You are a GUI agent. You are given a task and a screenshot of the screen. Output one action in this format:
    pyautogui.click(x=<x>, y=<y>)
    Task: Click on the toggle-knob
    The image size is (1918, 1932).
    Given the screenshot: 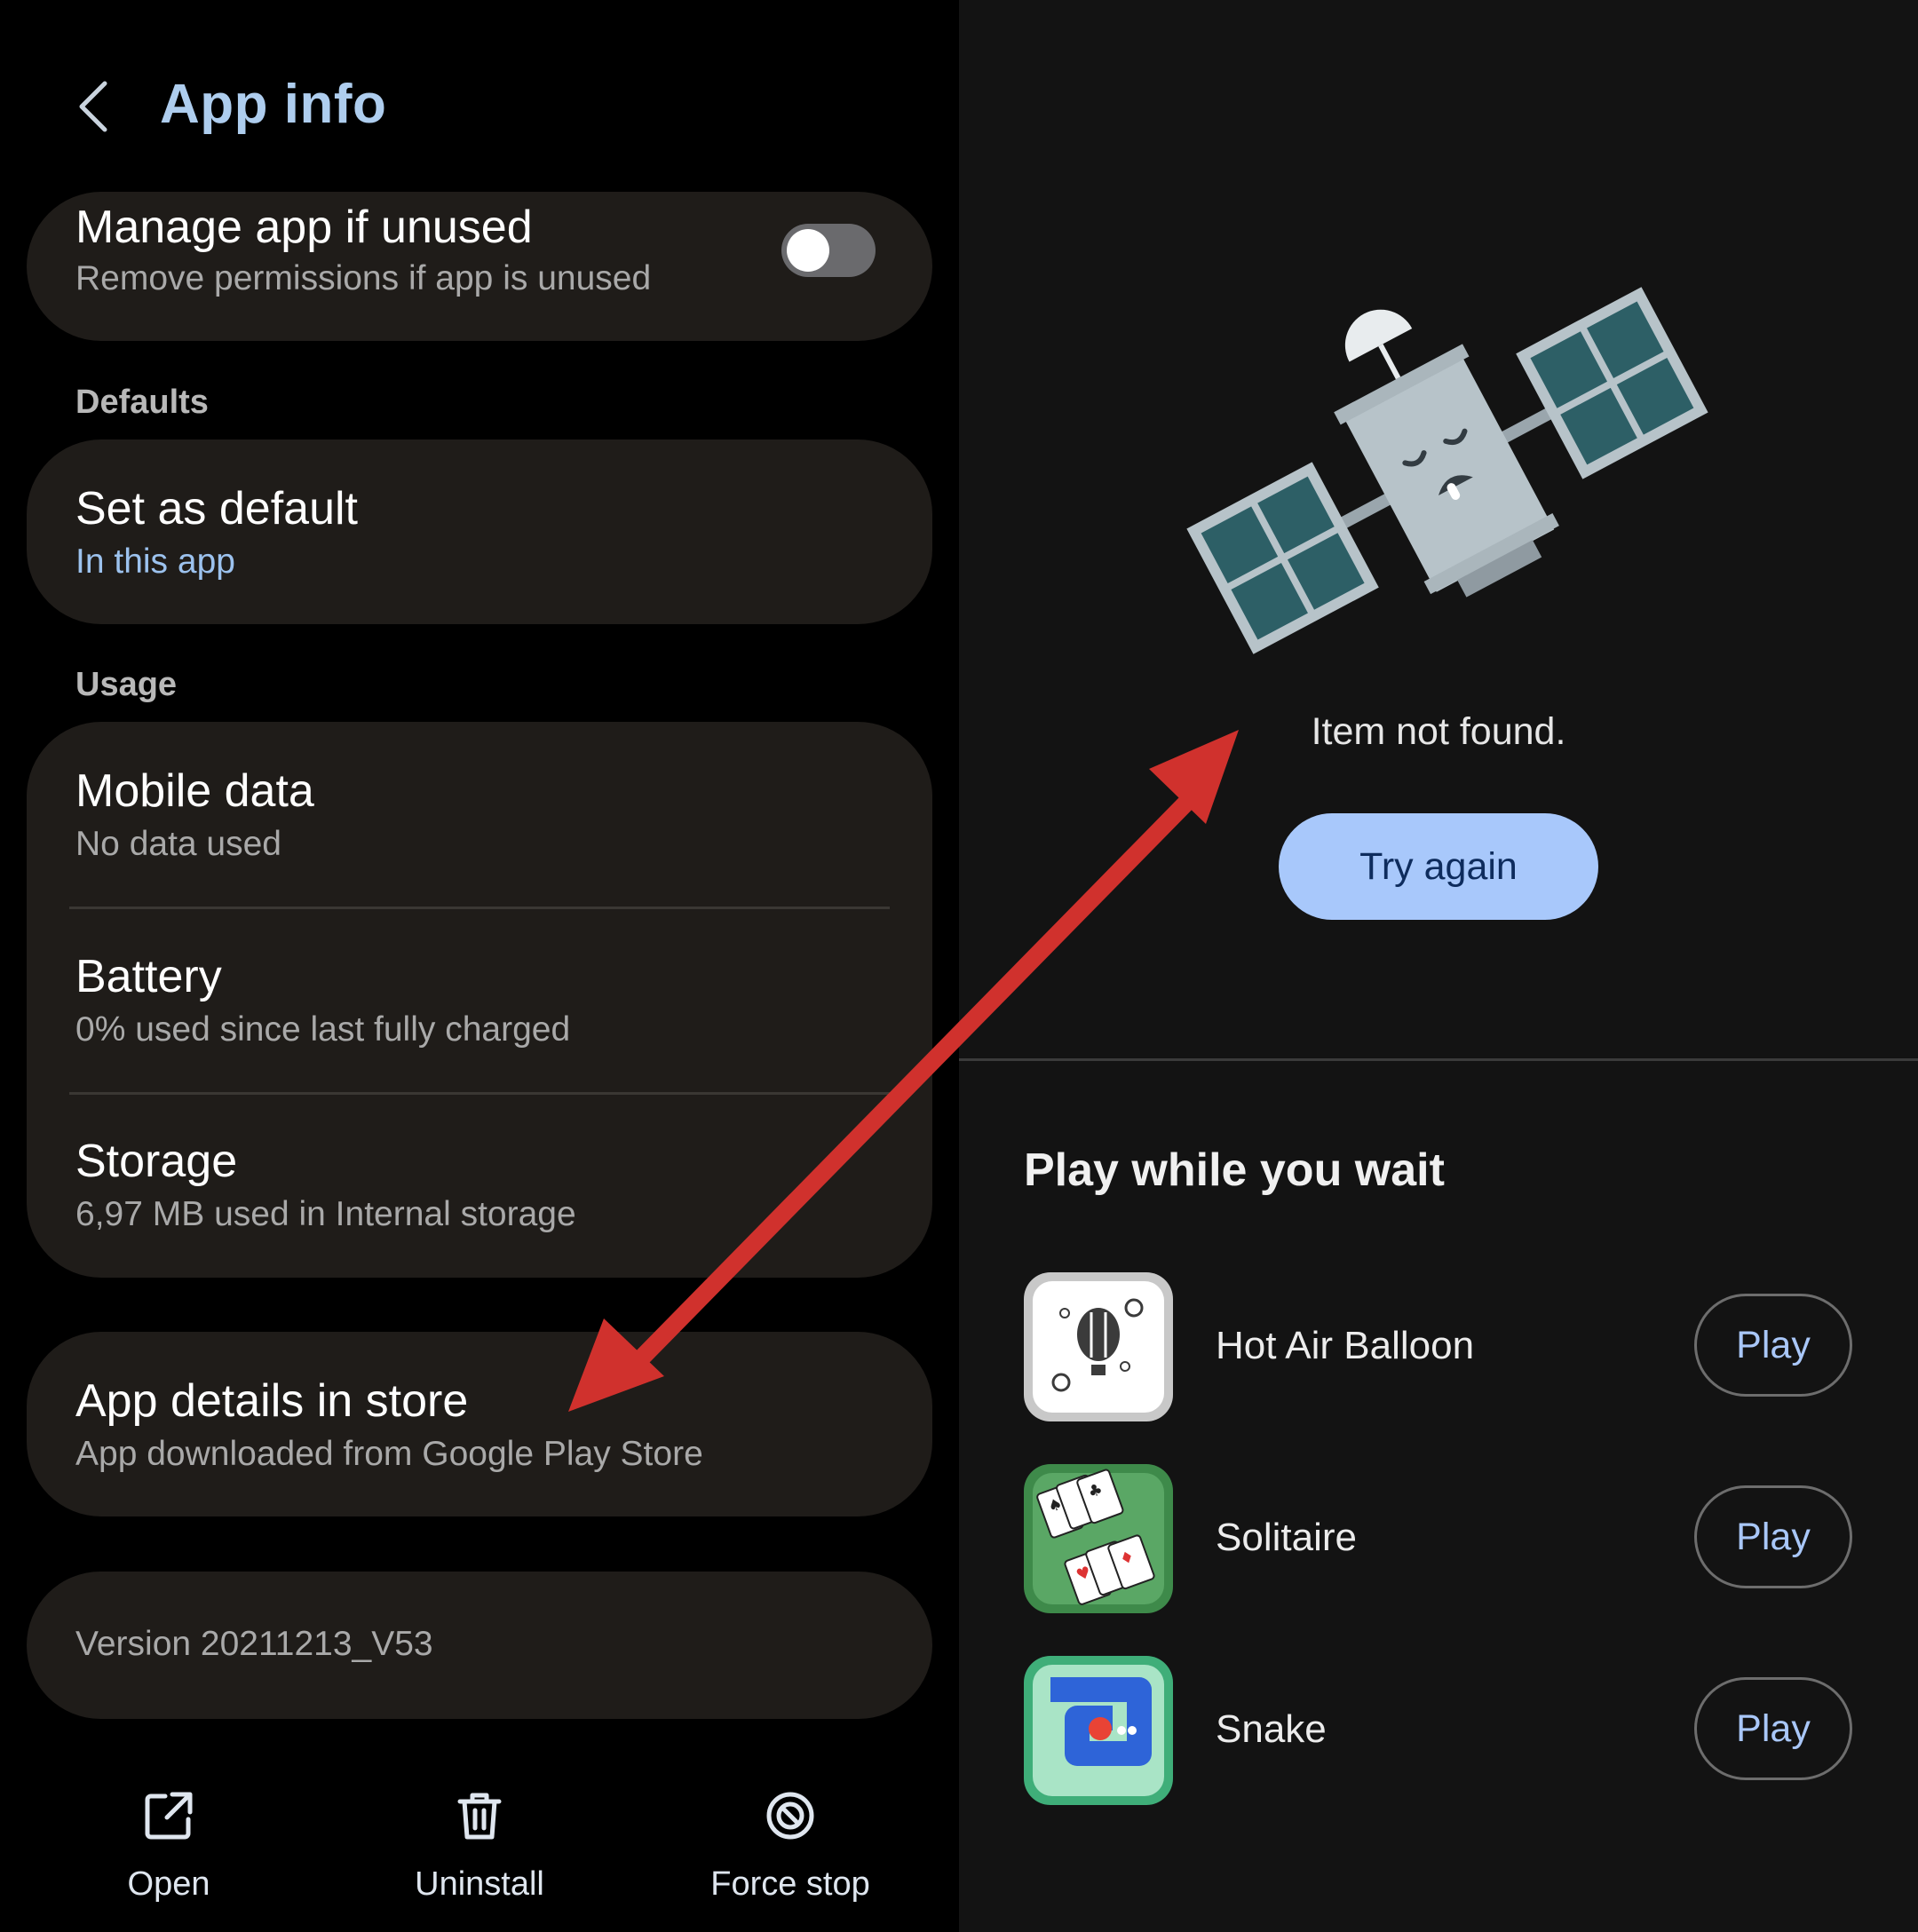 What is the action you would take?
    pyautogui.click(x=808, y=250)
    